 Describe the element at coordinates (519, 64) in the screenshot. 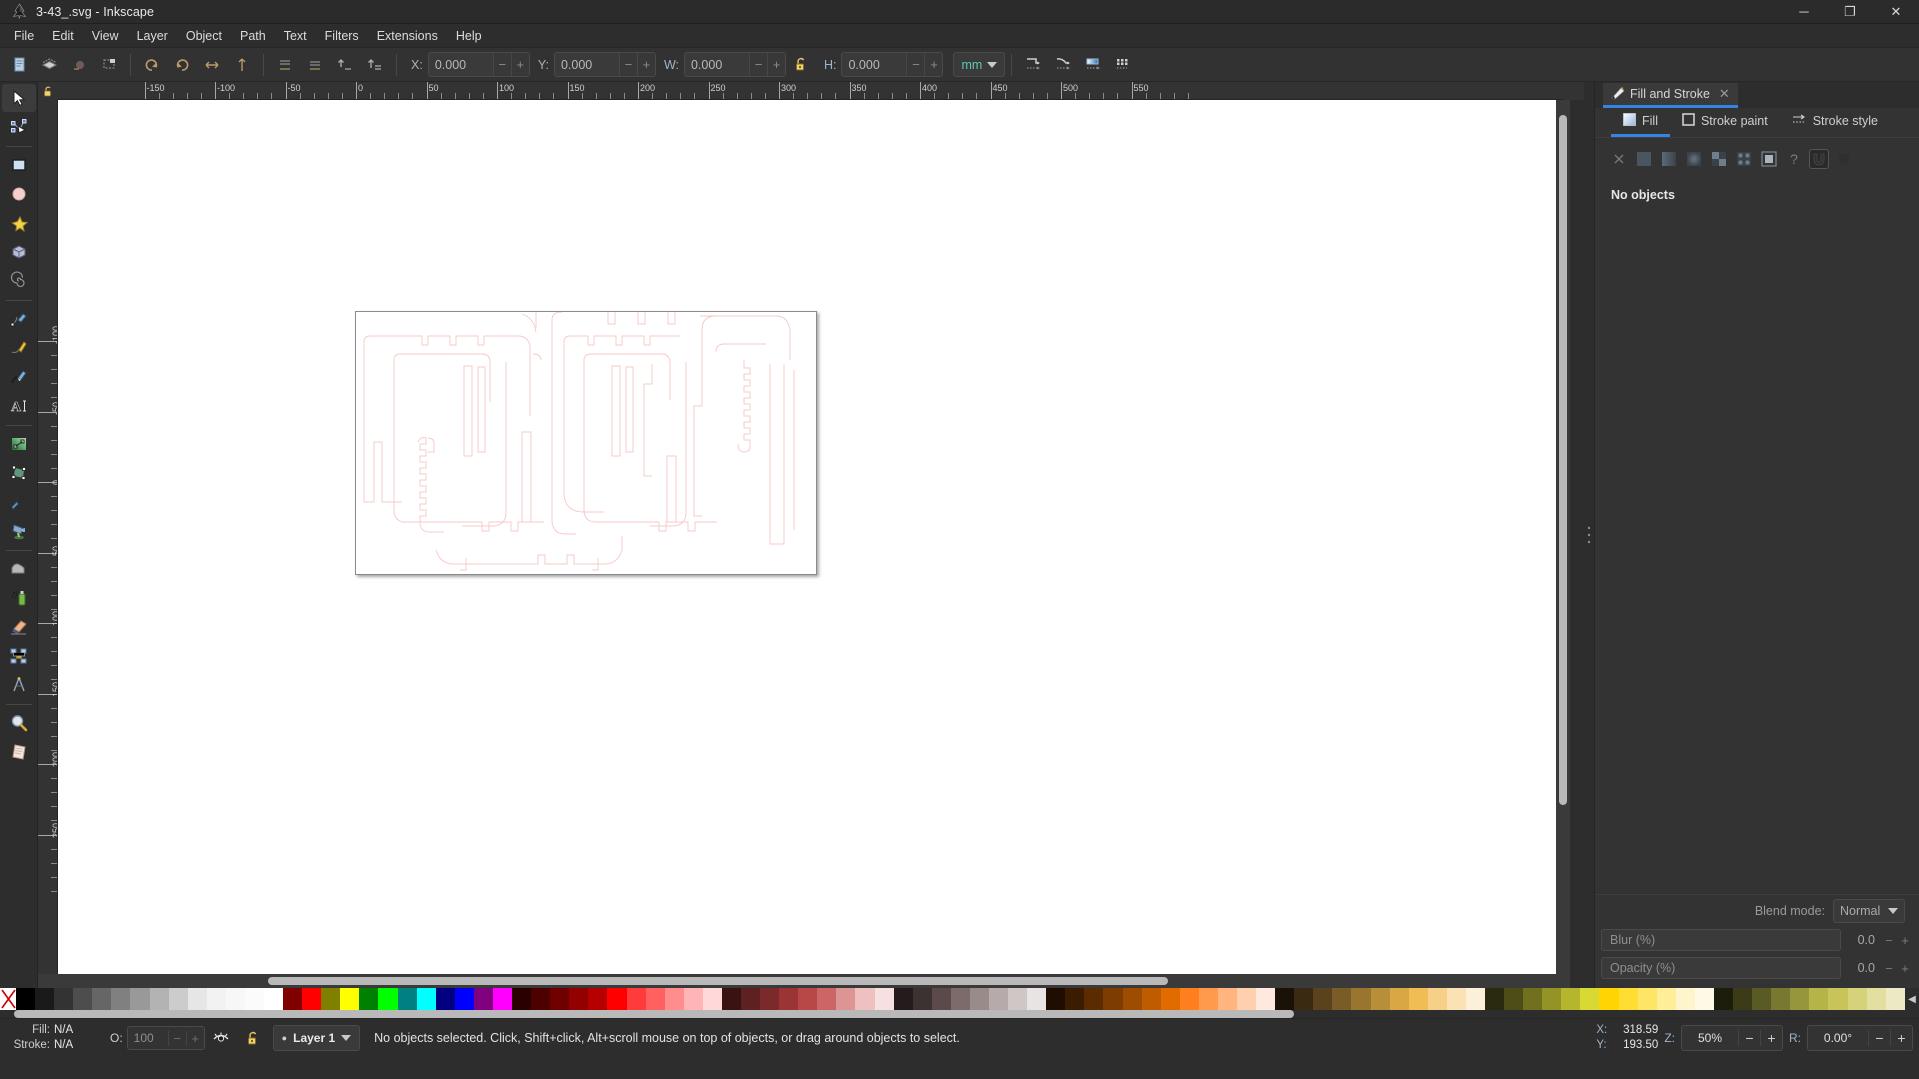

I see `x-increment-button: +` at that location.